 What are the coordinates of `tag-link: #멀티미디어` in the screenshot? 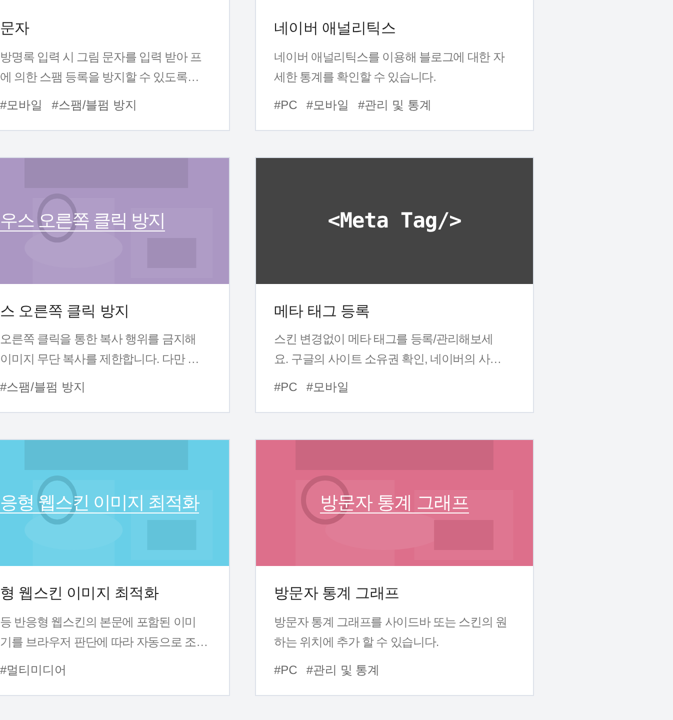 It's located at (33, 669).